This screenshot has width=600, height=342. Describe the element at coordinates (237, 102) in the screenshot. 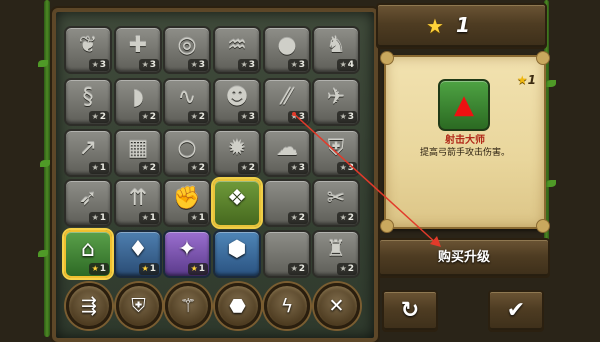

I see `upgrade-slot: ☻ ★3` at that location.